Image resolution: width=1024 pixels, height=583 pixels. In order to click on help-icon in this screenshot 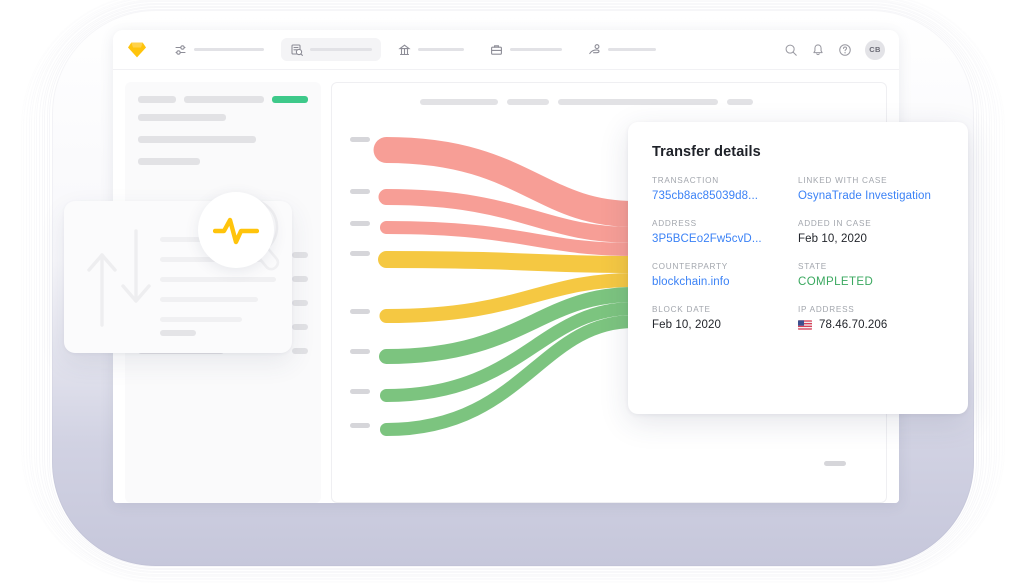, I will do `click(845, 50)`.